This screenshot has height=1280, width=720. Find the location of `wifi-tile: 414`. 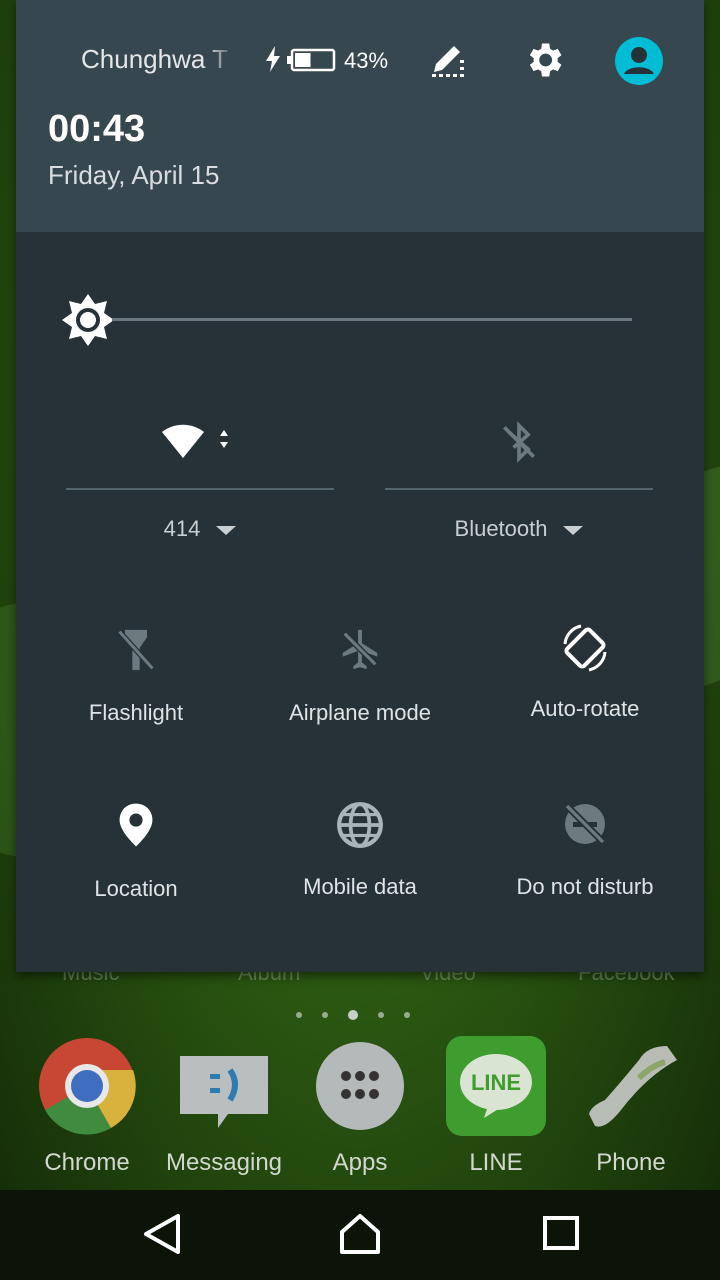

wifi-tile: 414 is located at coordinates (200, 490).